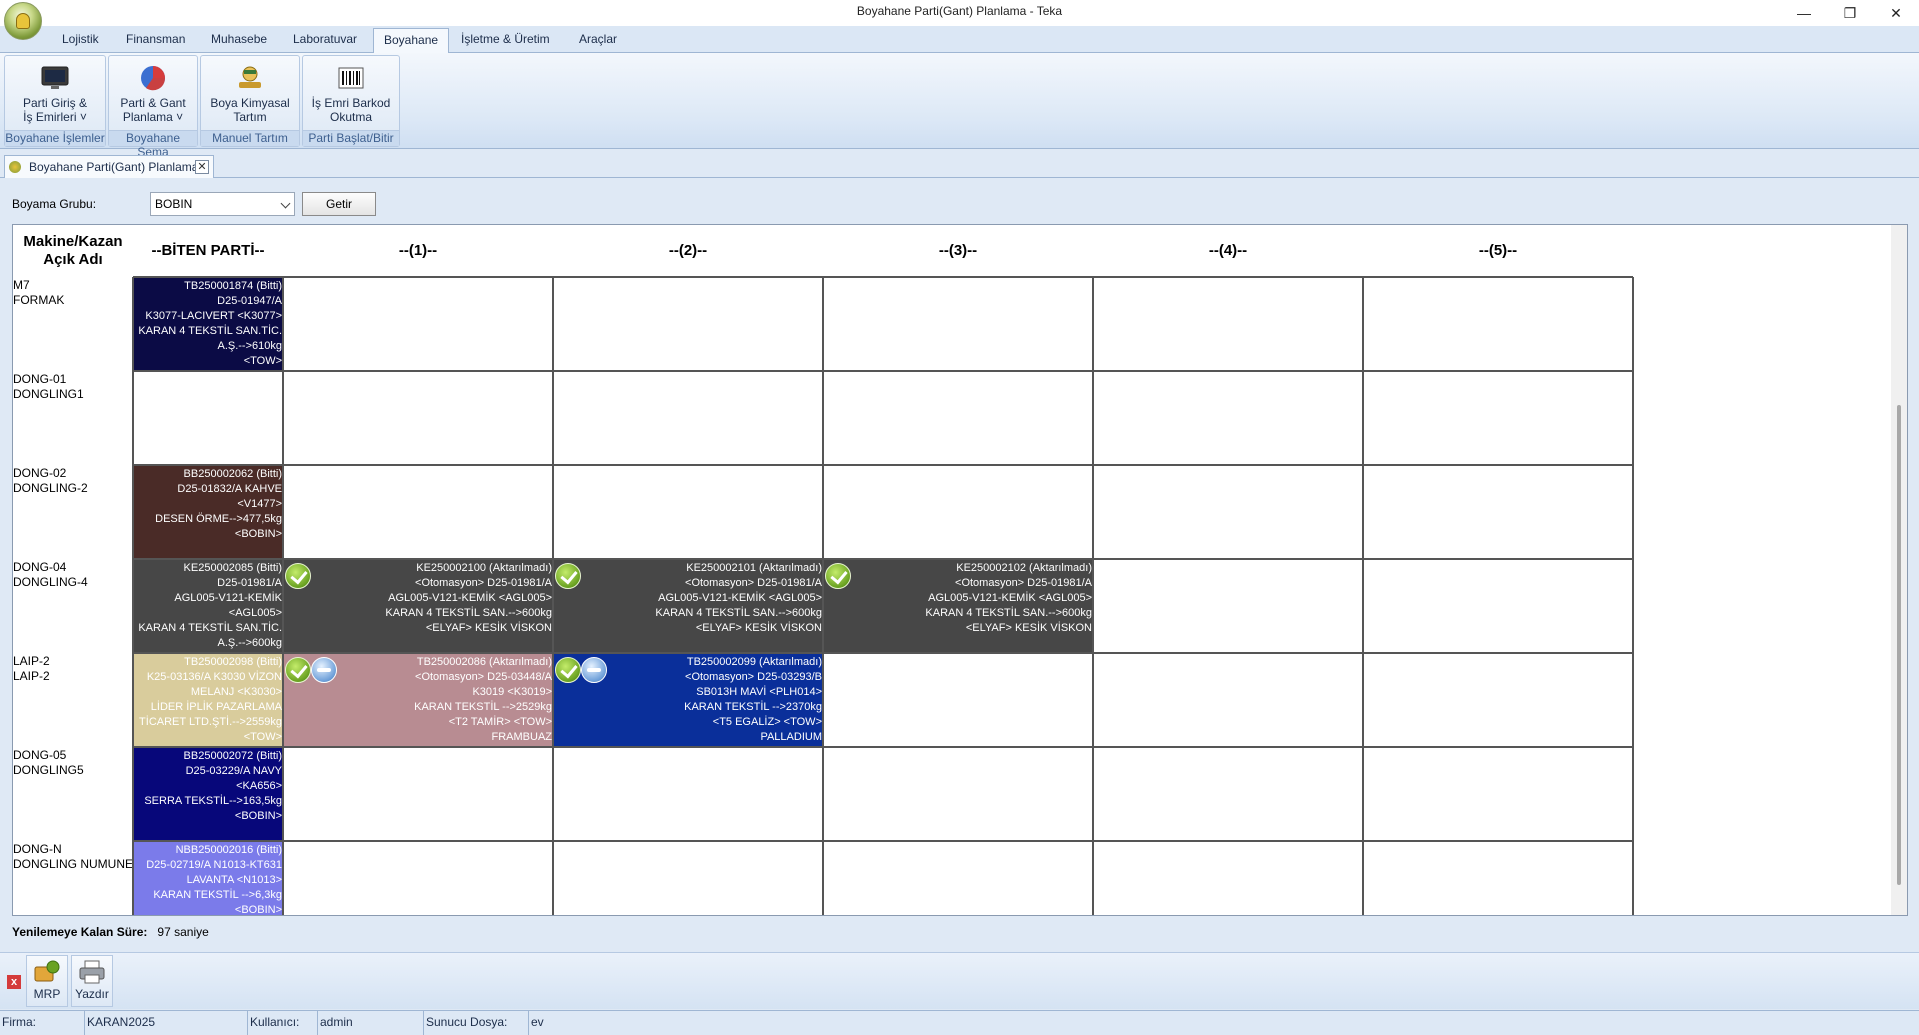 This screenshot has height=1035, width=1919. Describe the element at coordinates (73, 250) in the screenshot. I see `column-header-makine: Makine/Kazan Açık Adı` at that location.